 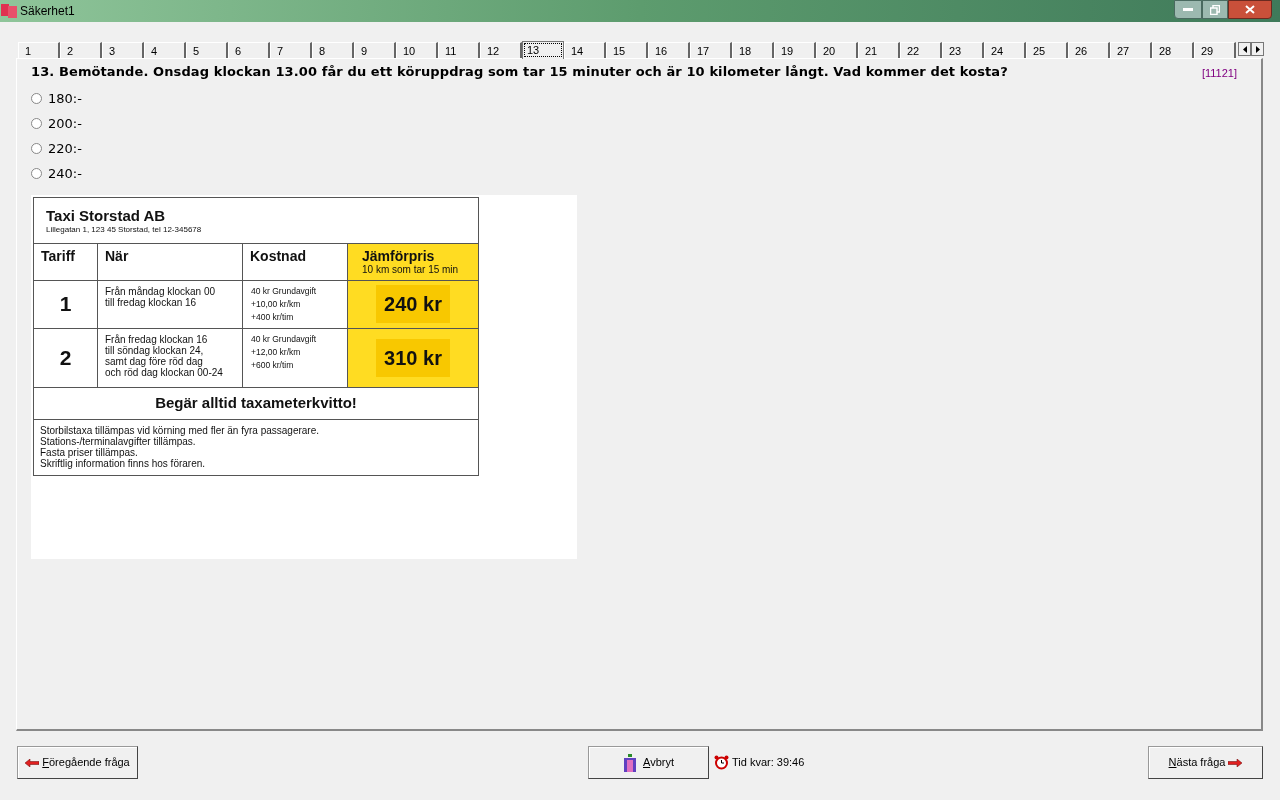 I want to click on next-question-button: Nästa fråga, so click(x=1205, y=762).